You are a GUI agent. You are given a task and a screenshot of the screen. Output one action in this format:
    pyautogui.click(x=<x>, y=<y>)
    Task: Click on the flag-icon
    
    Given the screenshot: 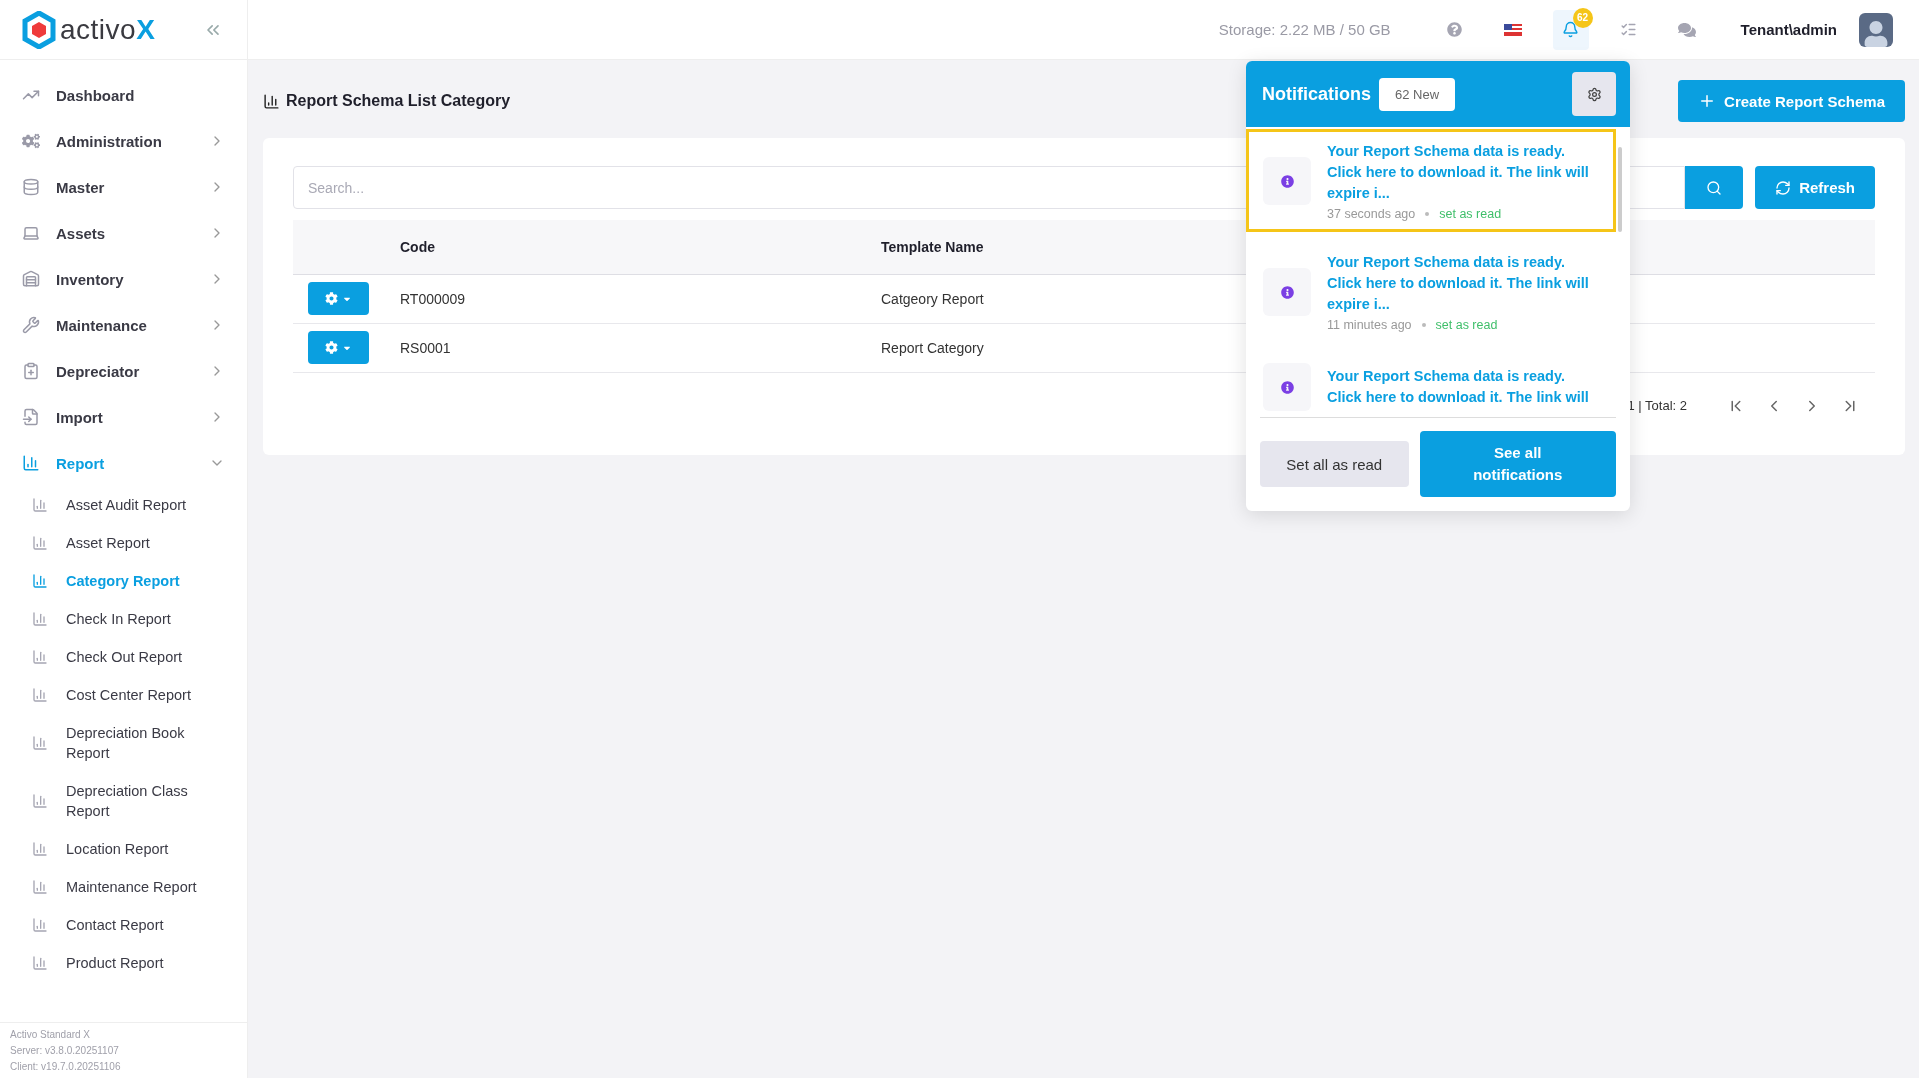 What is the action you would take?
    pyautogui.click(x=1512, y=29)
    